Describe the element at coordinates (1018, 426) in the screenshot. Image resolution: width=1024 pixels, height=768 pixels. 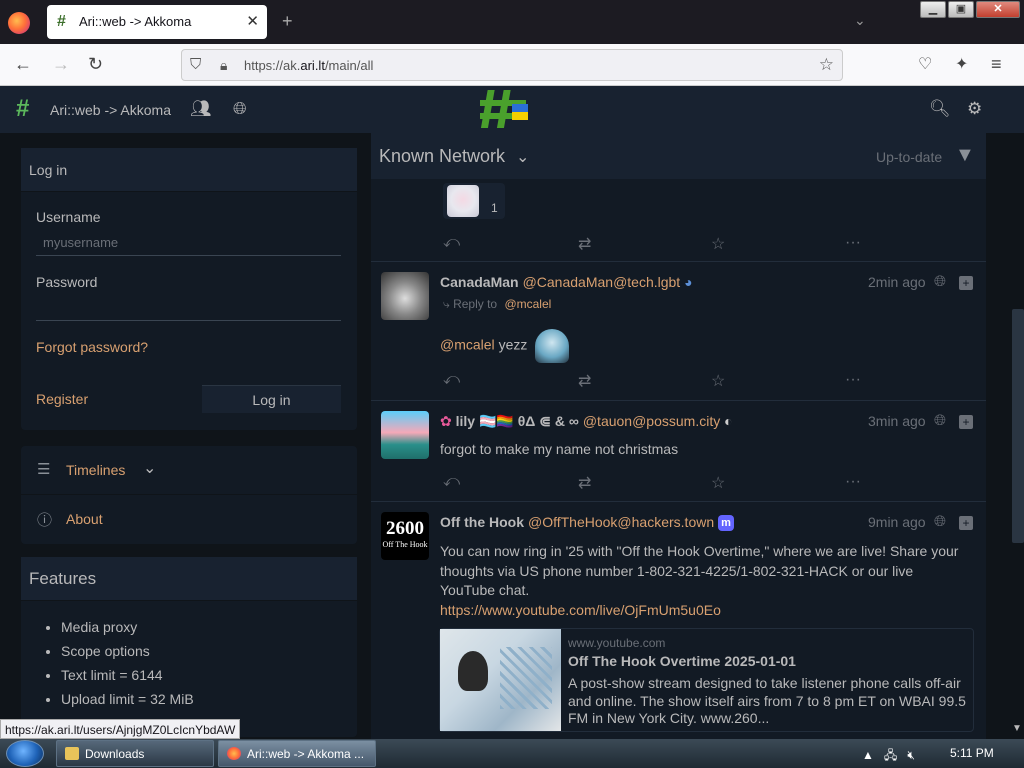
I see `scrollbar-thumb` at that location.